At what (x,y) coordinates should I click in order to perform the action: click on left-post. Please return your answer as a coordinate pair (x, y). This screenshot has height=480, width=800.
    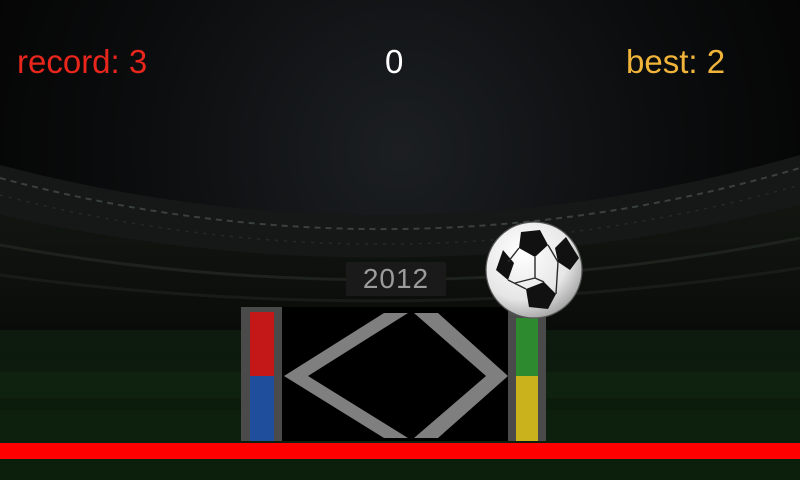
    Looking at the image, I should click on (261, 374).